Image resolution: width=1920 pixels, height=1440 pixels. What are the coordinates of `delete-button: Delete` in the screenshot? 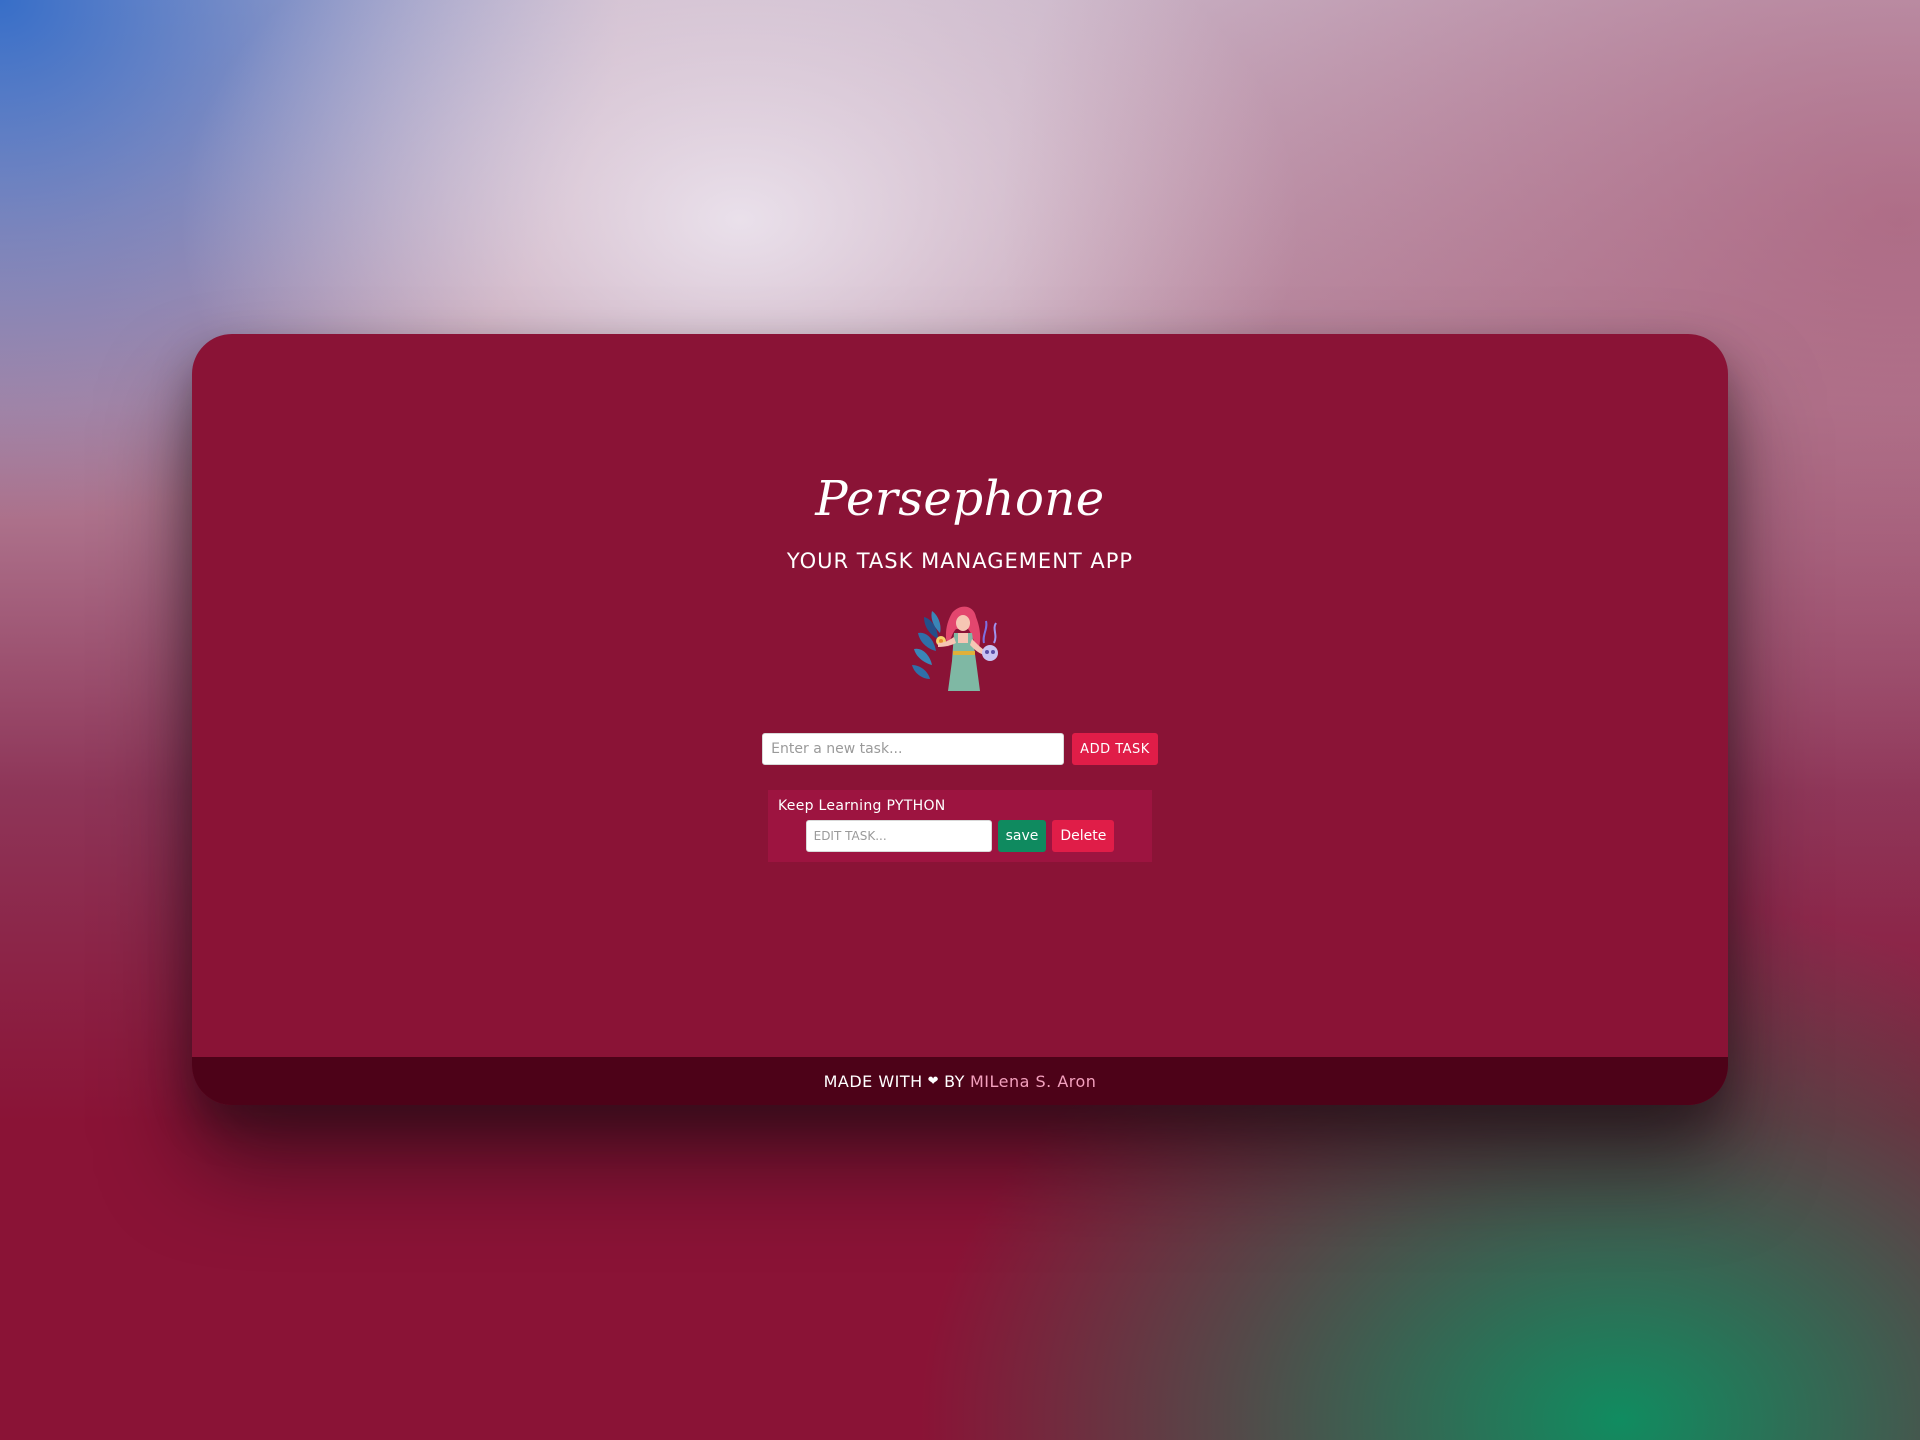 It's located at (1083, 836).